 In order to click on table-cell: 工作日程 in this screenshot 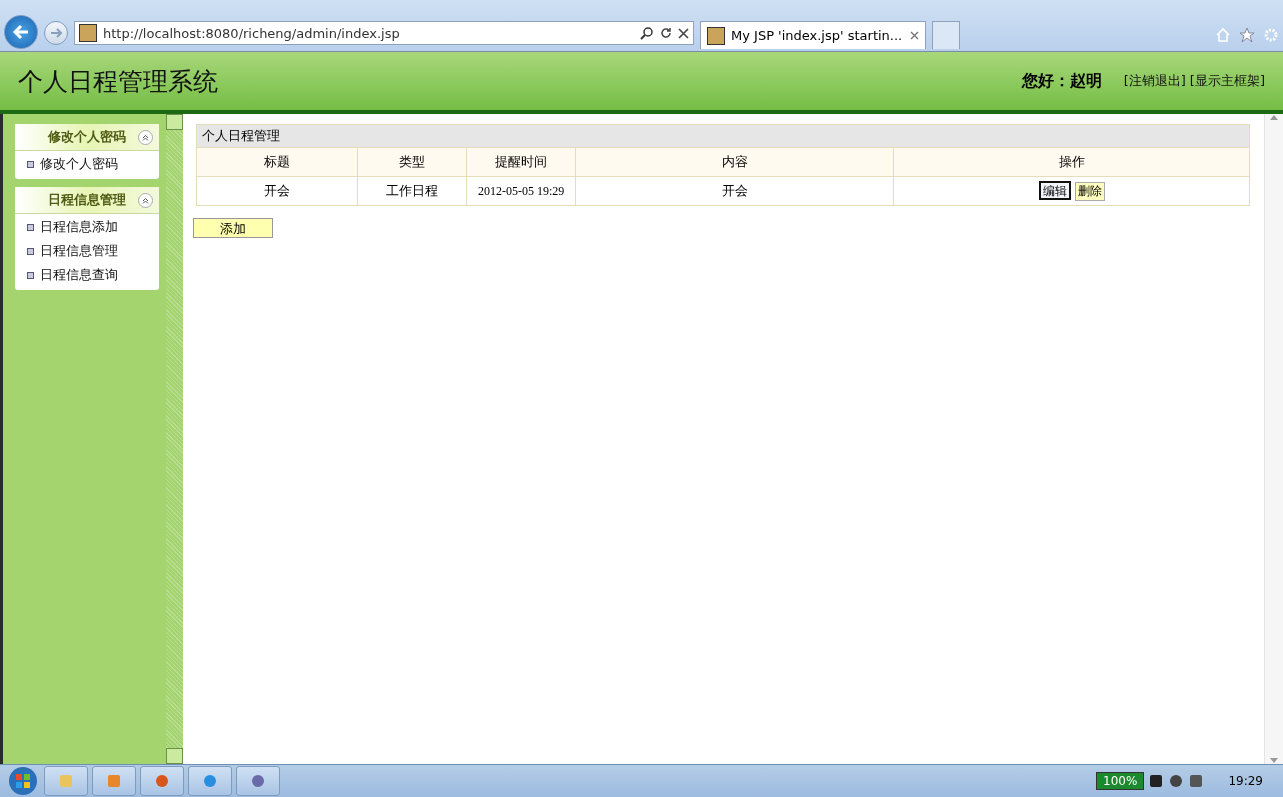, I will do `click(412, 191)`.